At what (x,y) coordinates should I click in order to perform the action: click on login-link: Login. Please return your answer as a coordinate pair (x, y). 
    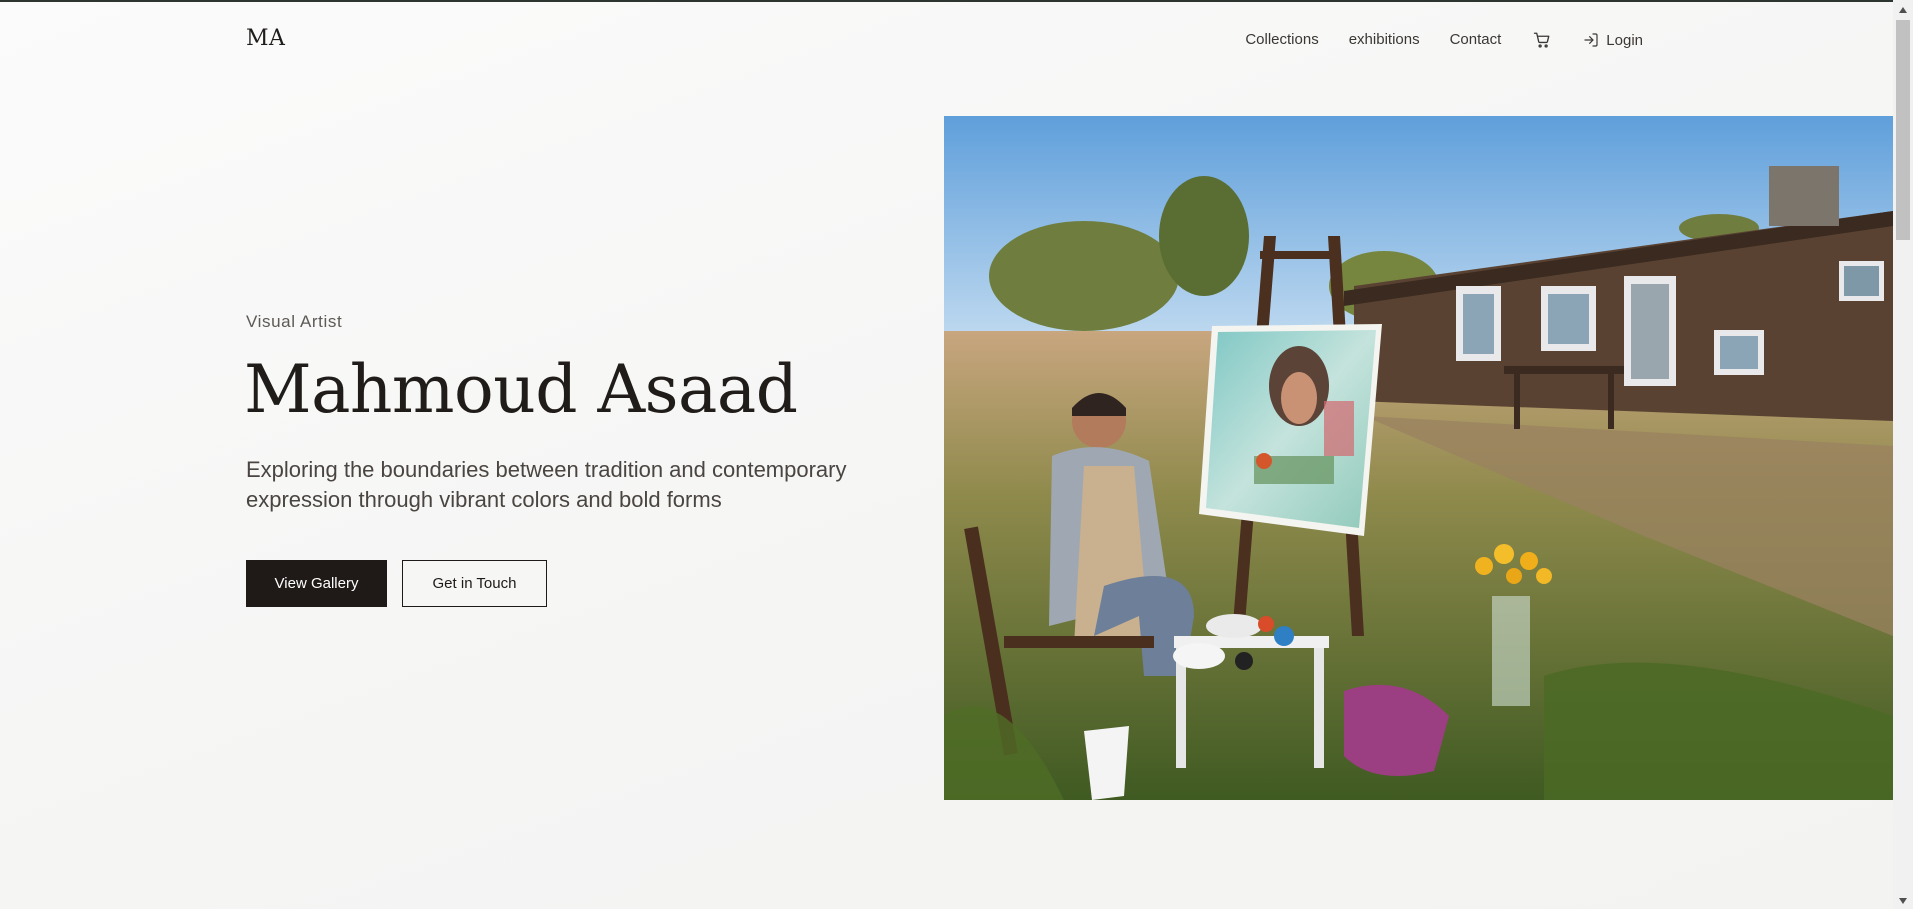
    Looking at the image, I should click on (1613, 40).